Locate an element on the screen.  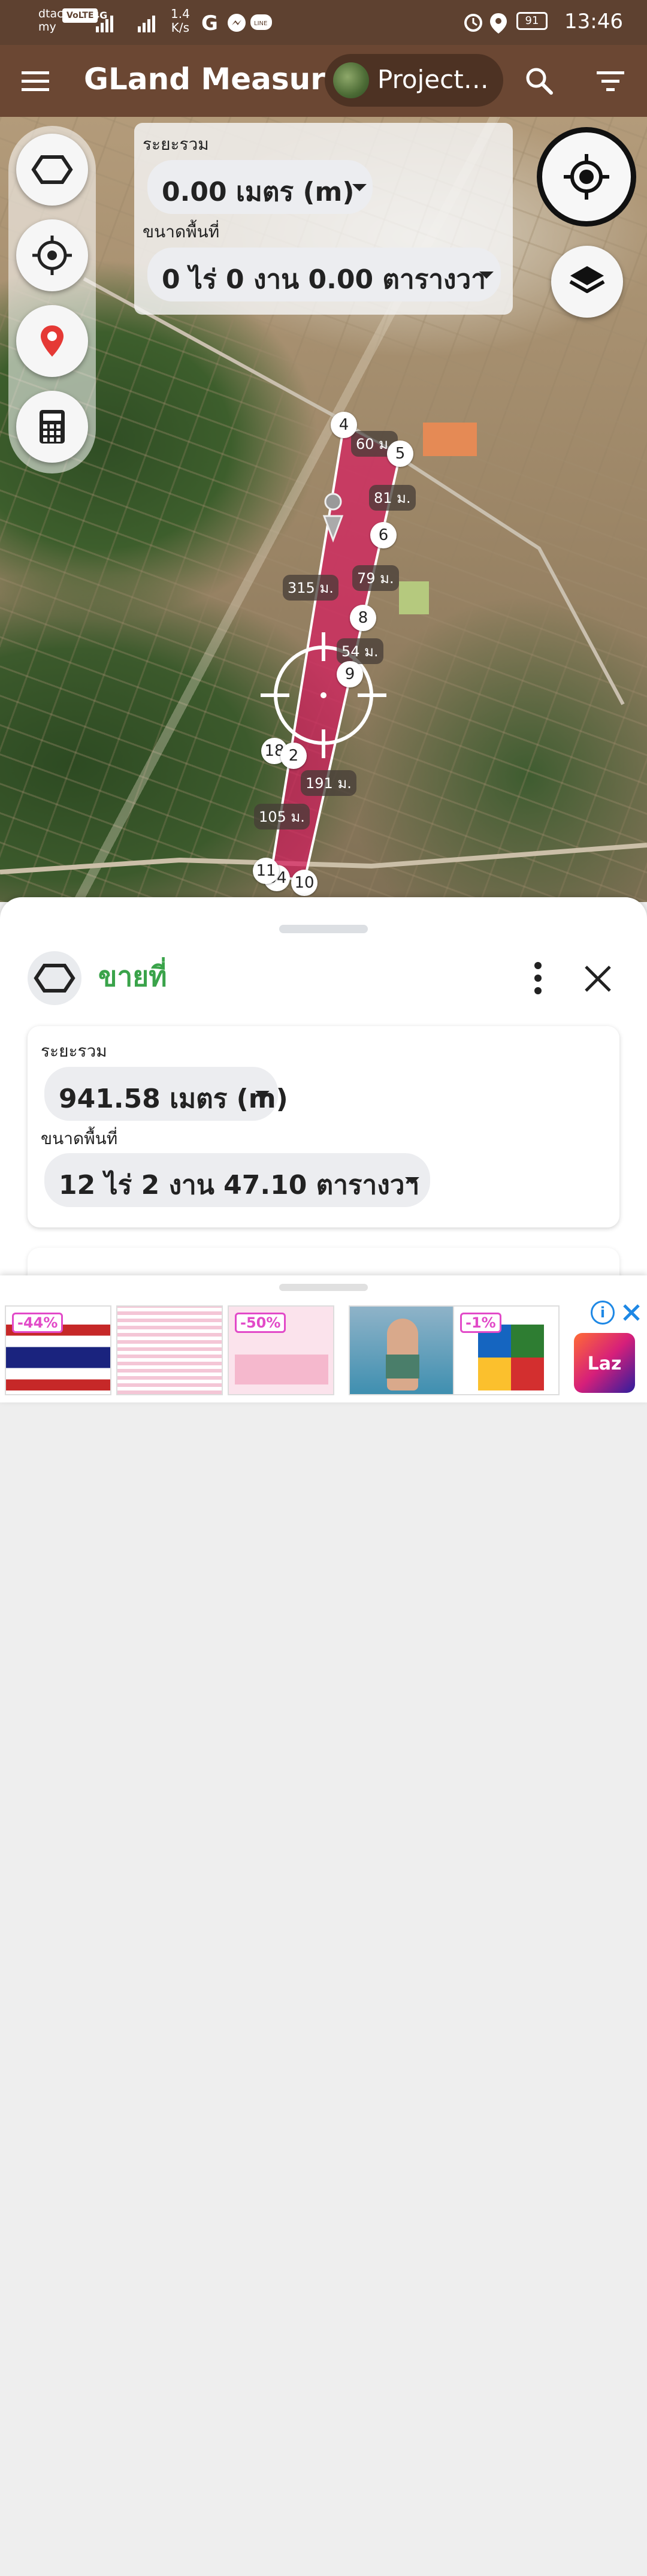
segment-distance: 191 ม. is located at coordinates (328, 783).